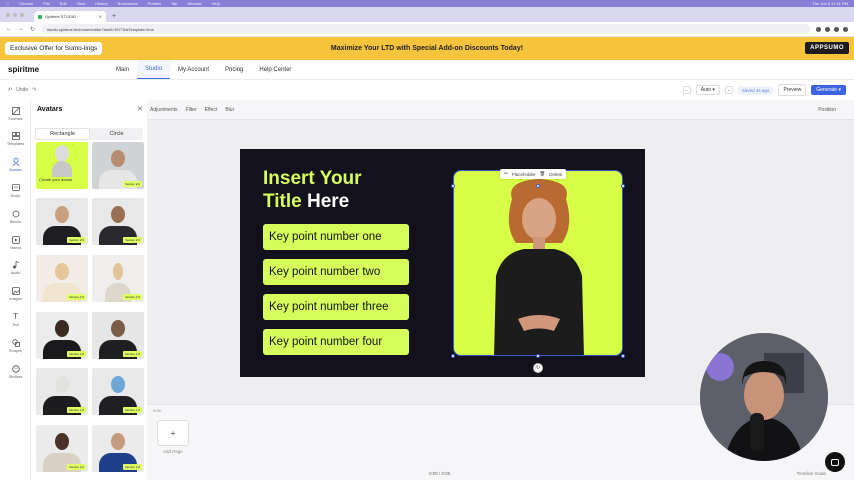 The image size is (854, 480). I want to click on add-page-button: +, so click(173, 433).